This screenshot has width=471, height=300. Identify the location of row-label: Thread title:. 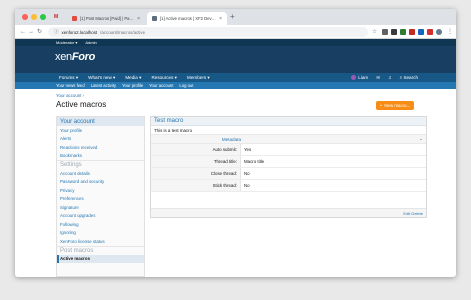
(196, 161).